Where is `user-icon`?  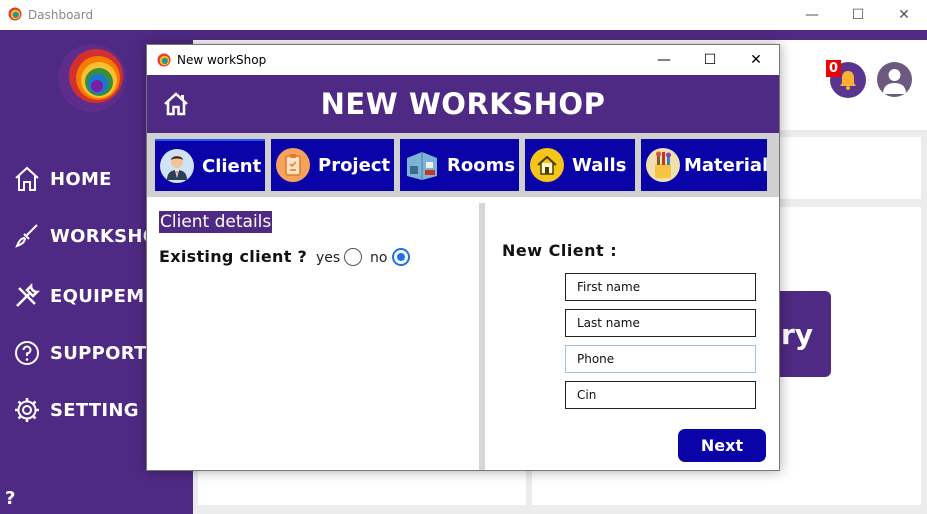 user-icon is located at coordinates (894, 81).